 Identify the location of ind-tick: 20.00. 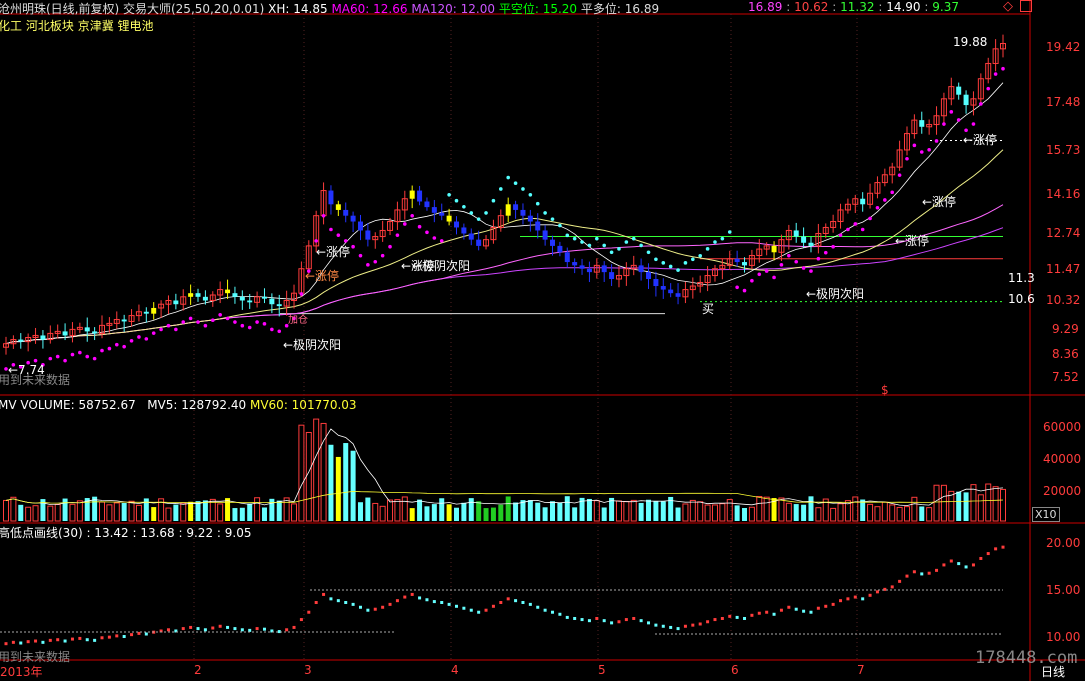
(1063, 543).